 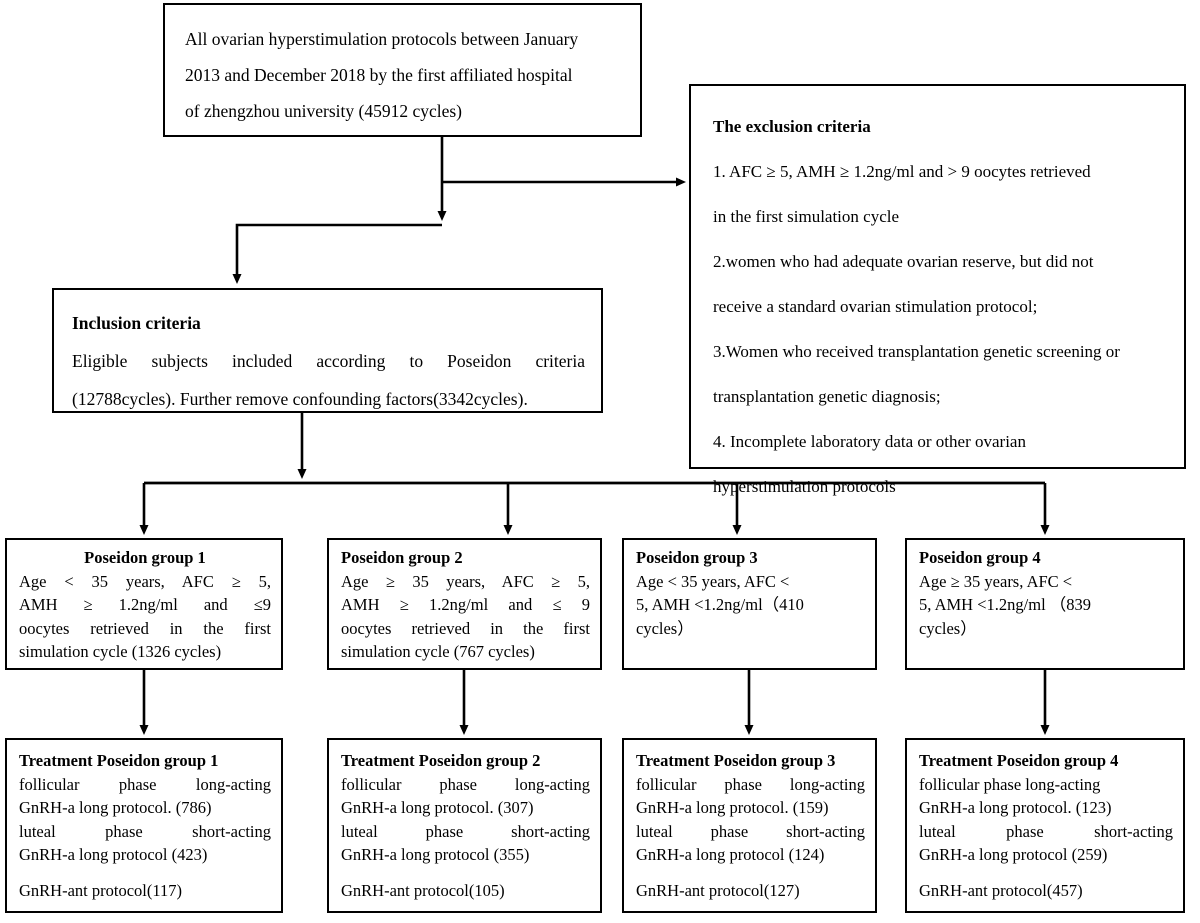 What do you see at coordinates (827, 396) in the screenshot?
I see `exclusion-line-6: transplantation genetic diagnosis;` at bounding box center [827, 396].